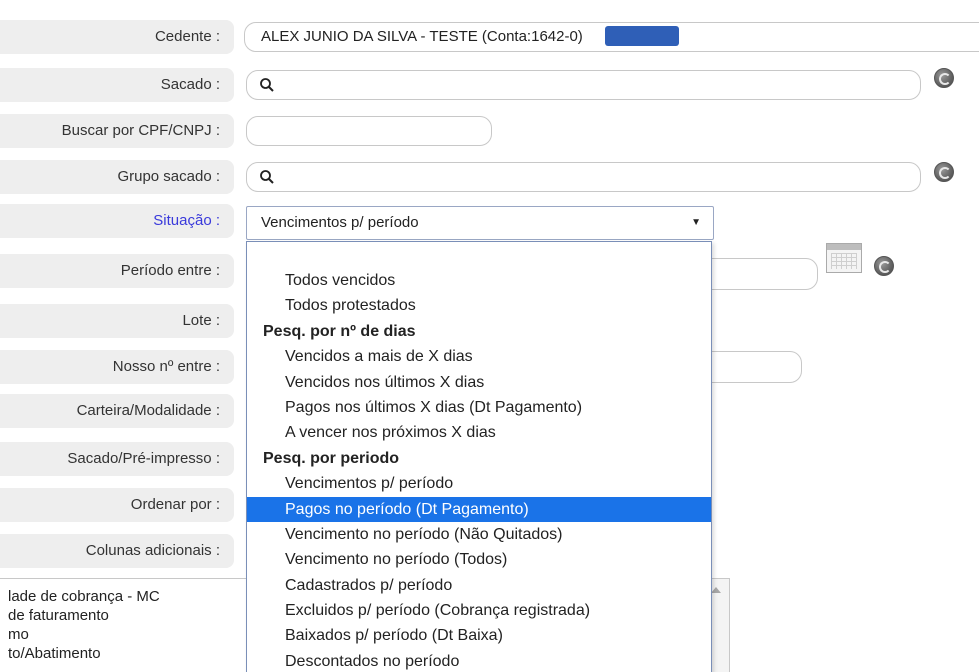 This screenshot has height=672, width=979. Describe the element at coordinates (583, 177) in the screenshot. I see `grupo-search-input` at that location.